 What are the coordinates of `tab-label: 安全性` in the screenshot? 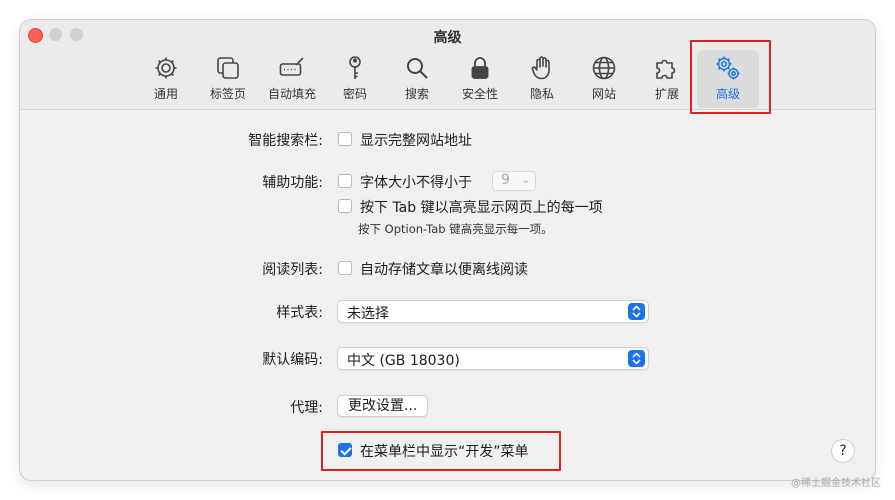 It's located at (479, 94).